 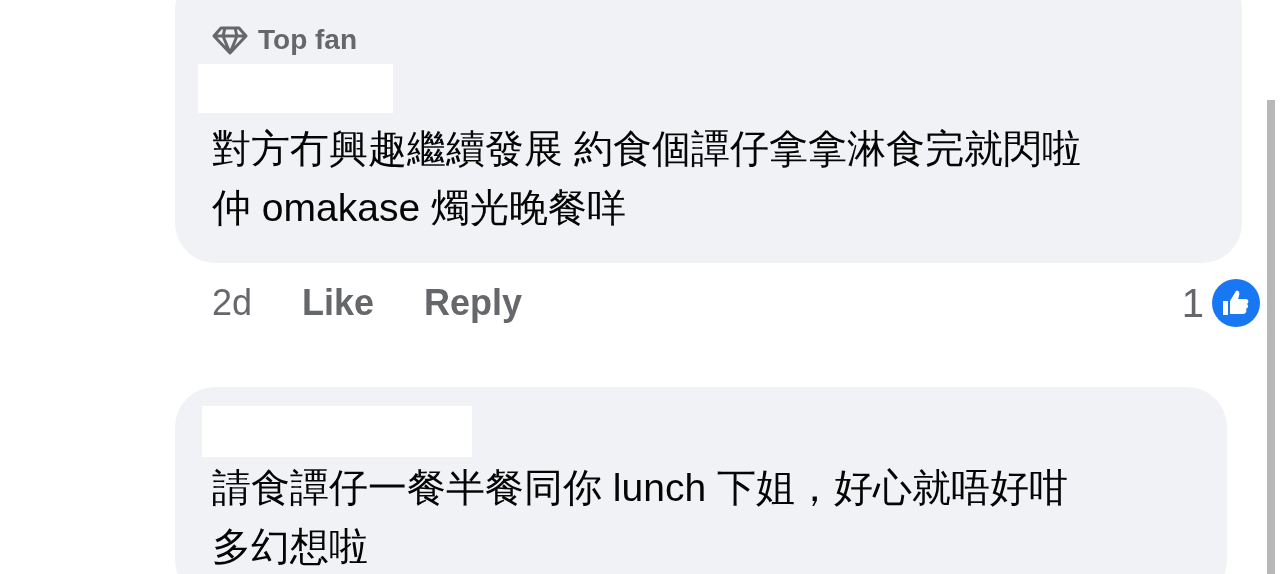 I want to click on comment-text: 對方冇興趣繼續發展 約食個譚仔拿拿淋食完就閃啦仲 omakase 燭光晚餐咩, so click(x=647, y=178).